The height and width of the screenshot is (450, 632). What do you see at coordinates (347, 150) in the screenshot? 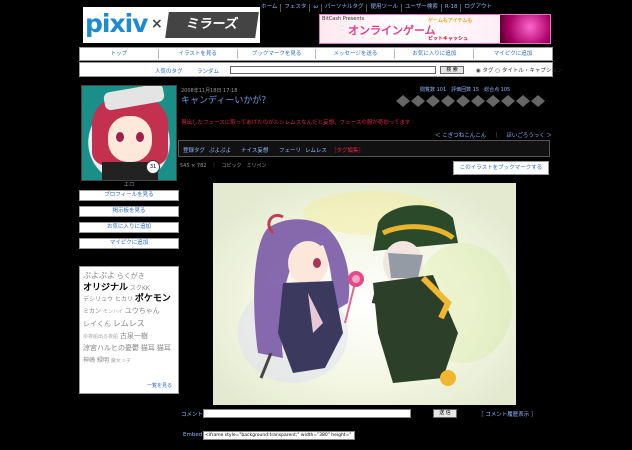
I see `tag-edit-link: ［タグ編集］` at bounding box center [347, 150].